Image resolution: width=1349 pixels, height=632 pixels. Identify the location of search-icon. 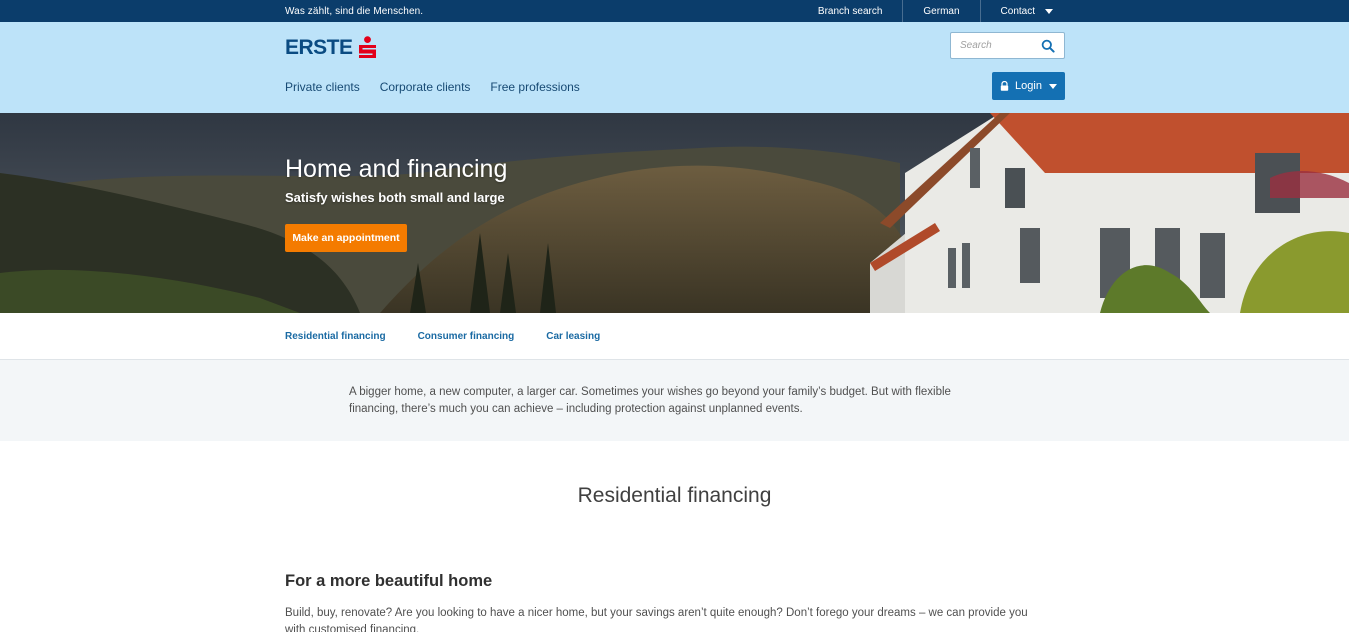
(1048, 46).